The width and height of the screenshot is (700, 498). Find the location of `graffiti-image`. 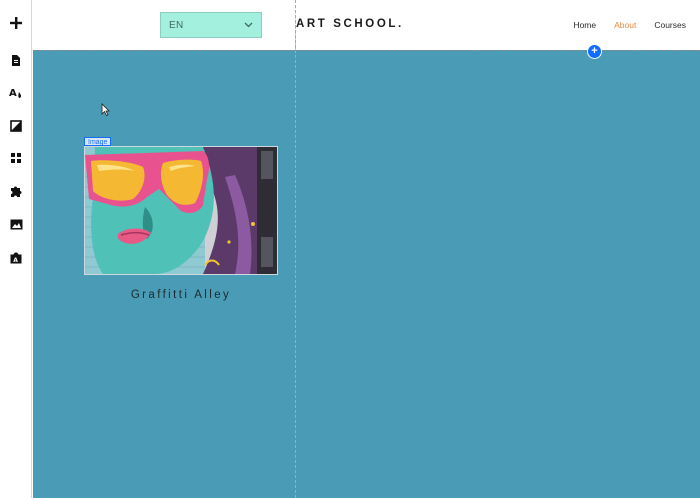

graffiti-image is located at coordinates (181, 210).